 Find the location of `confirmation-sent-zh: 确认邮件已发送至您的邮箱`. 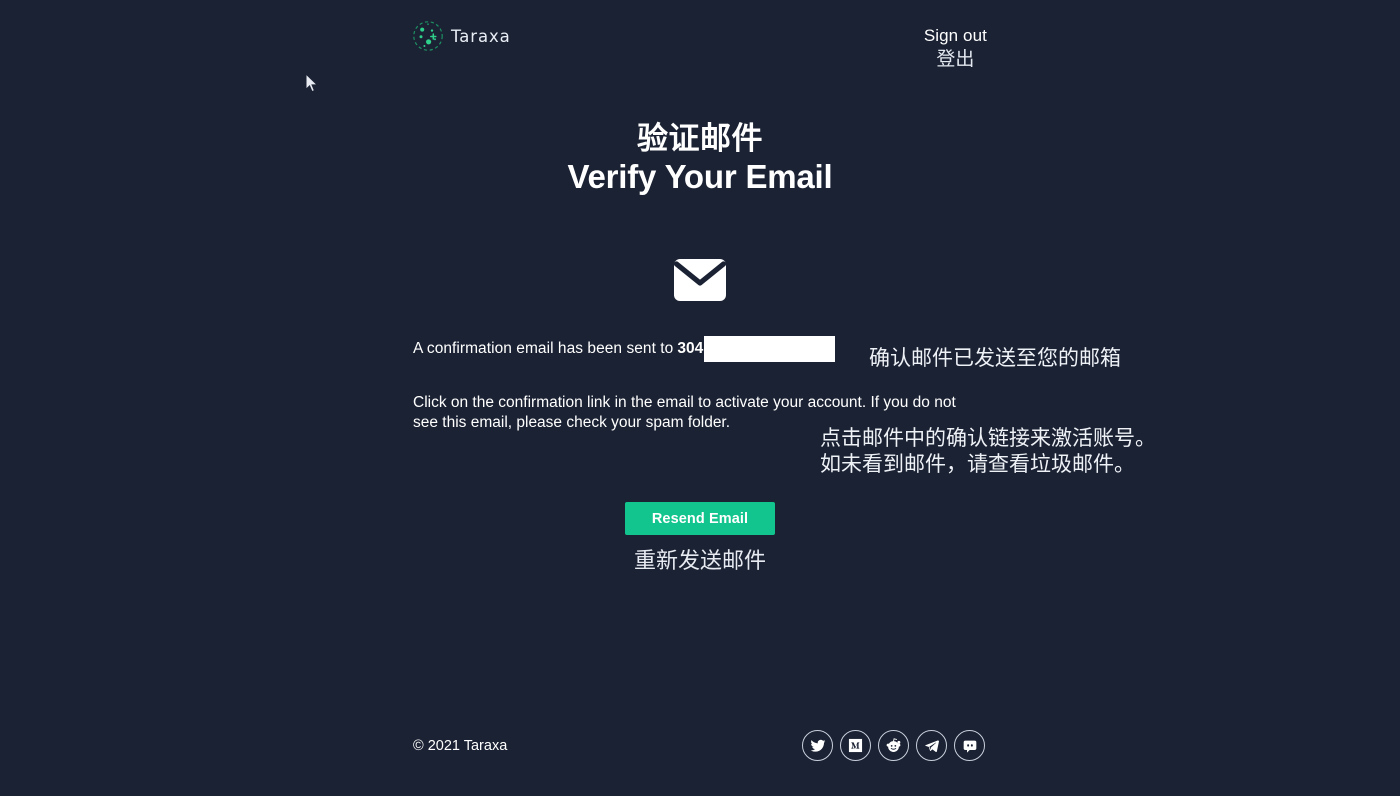

confirmation-sent-zh: 确认邮件已发送至您的邮箱 is located at coordinates (995, 358).